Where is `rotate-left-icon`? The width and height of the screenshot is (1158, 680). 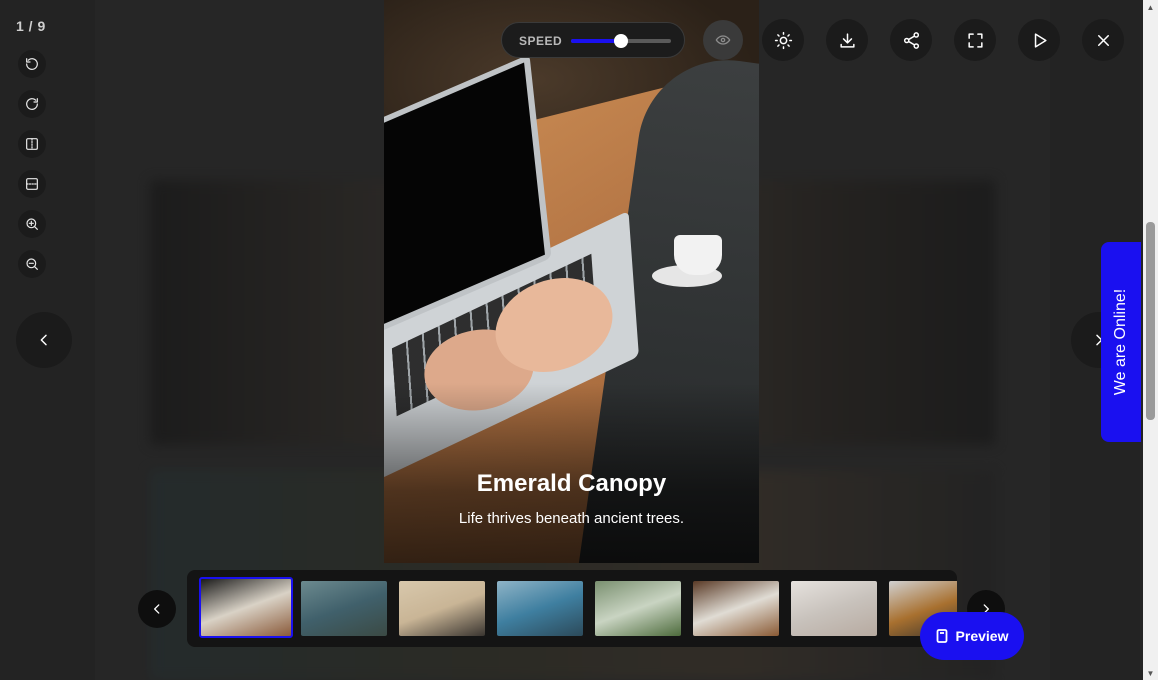 rotate-left-icon is located at coordinates (32, 64).